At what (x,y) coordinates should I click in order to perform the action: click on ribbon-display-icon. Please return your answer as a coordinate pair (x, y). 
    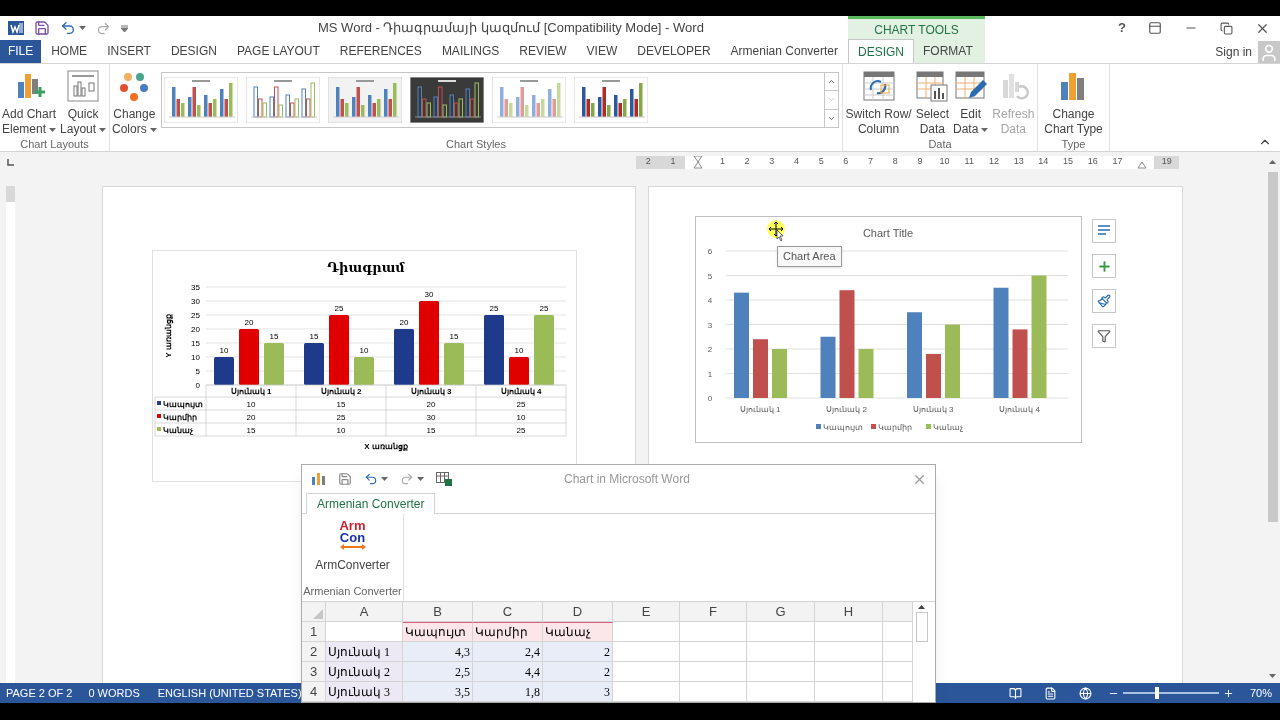
    Looking at the image, I should click on (1155, 28).